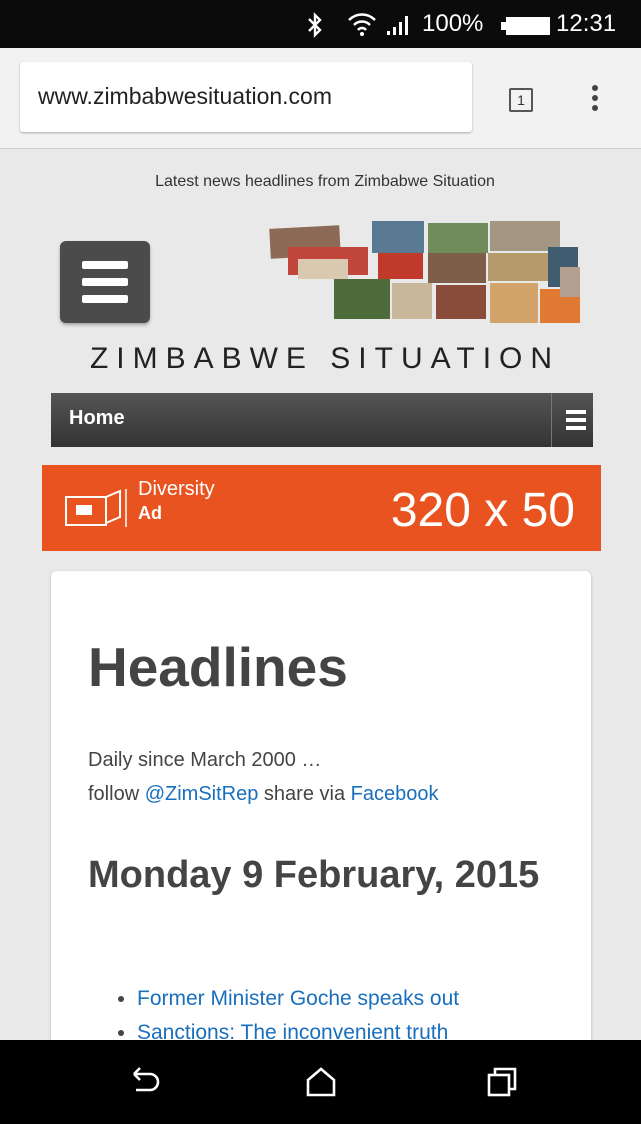  I want to click on url-field: www.zimbabwesituation.com, so click(246, 97).